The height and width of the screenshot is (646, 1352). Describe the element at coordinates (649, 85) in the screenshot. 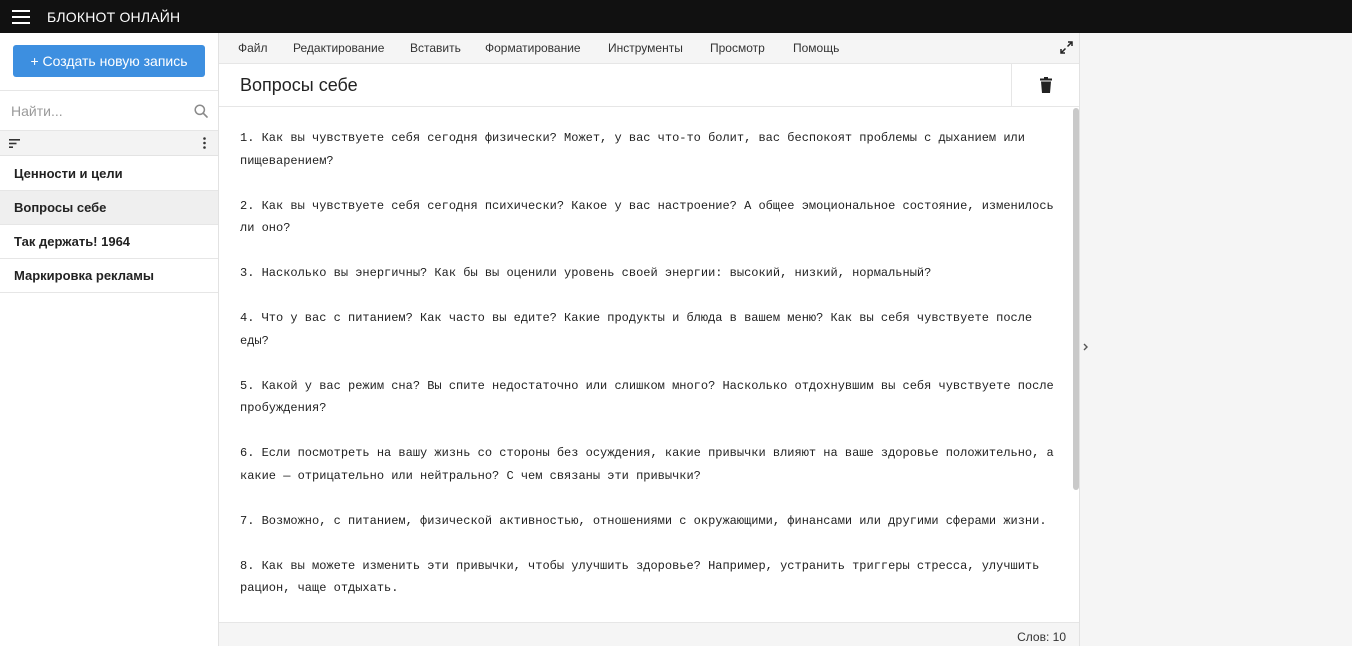

I see `note-title-row: Вопросы себе` at that location.